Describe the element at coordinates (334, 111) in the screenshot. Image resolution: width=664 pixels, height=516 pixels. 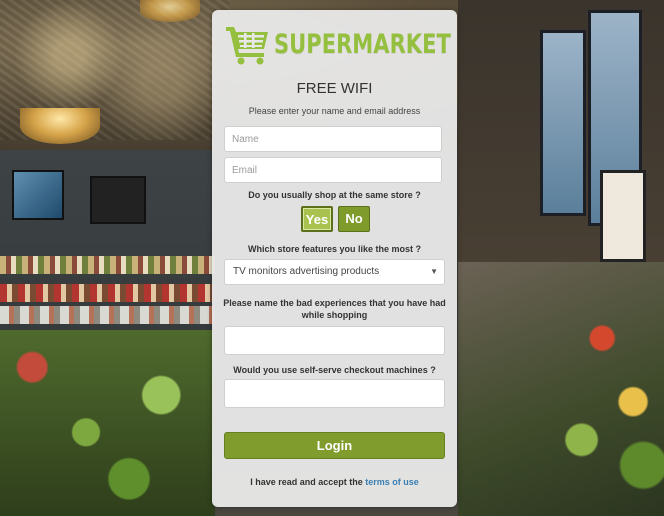
I see `page-subtitle: Please enter your name and email address` at that location.